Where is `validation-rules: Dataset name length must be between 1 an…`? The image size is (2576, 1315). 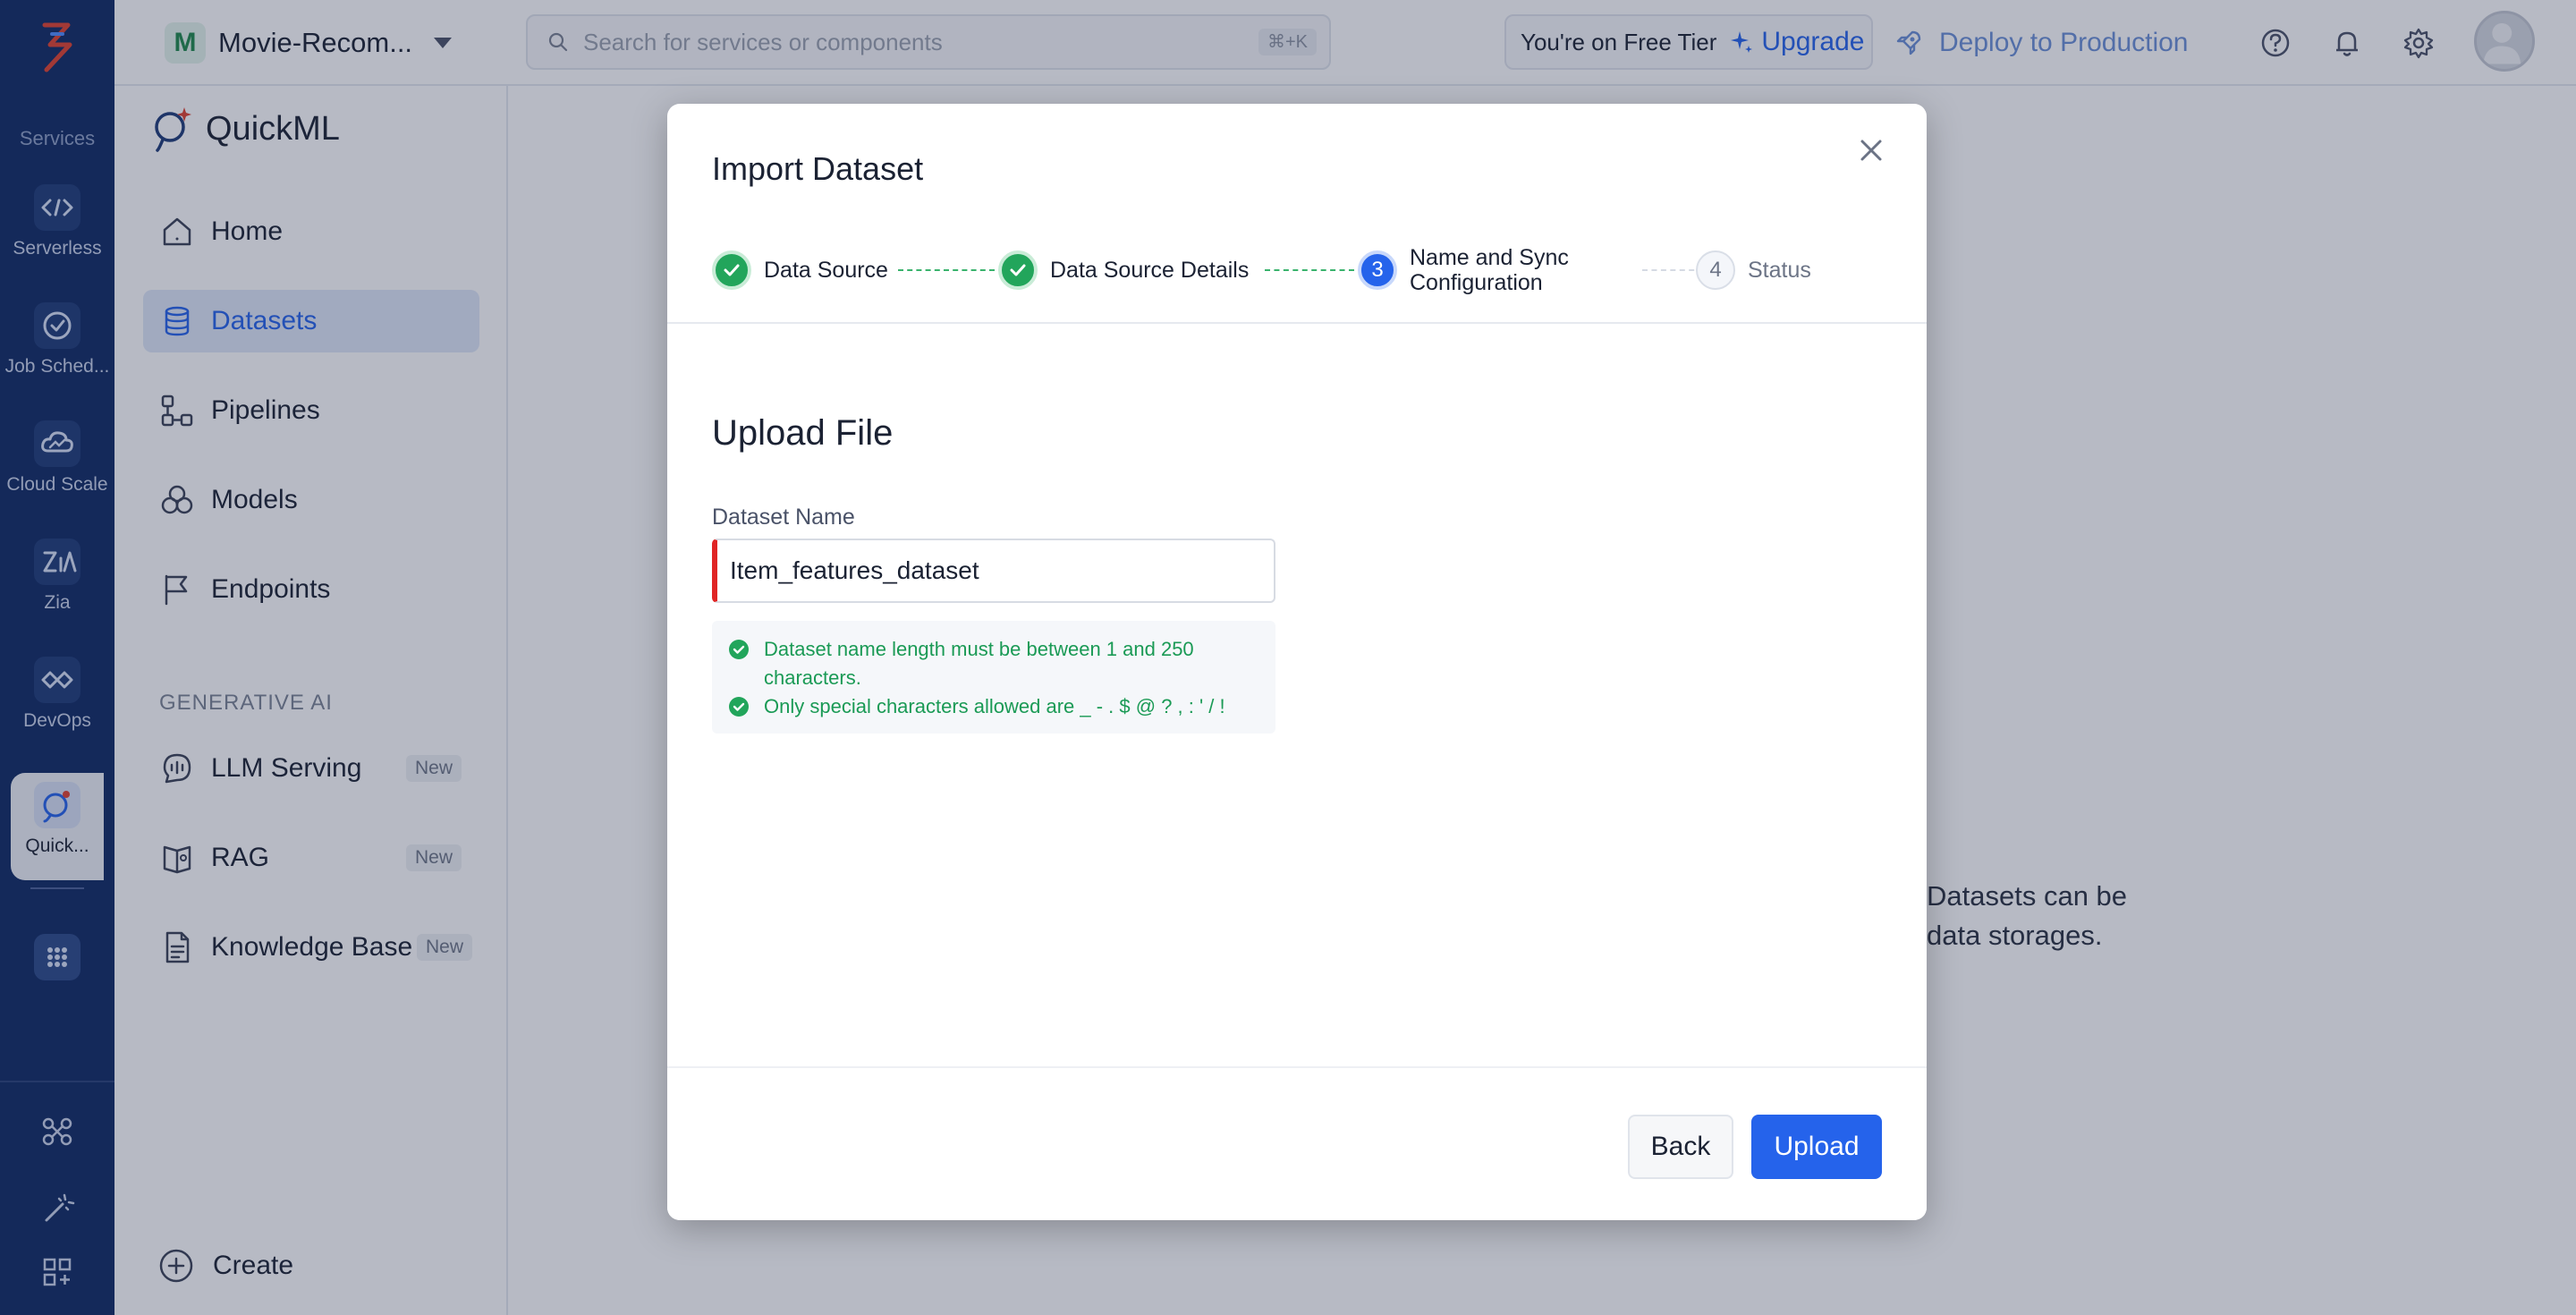 validation-rules: Dataset name length must be between 1 an… is located at coordinates (993, 677).